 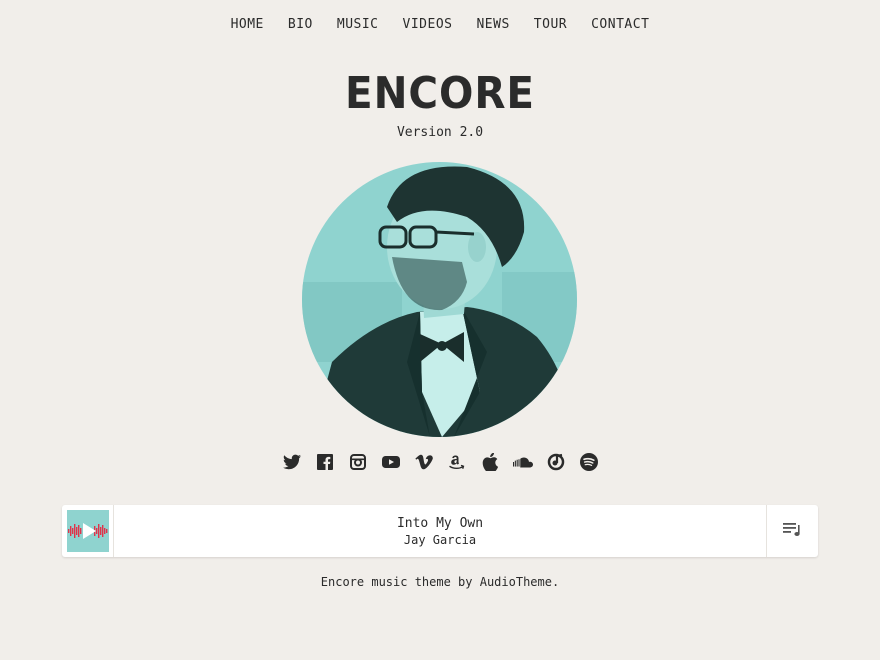 What do you see at coordinates (300, 25) in the screenshot?
I see `nav-item-bio: BIO` at bounding box center [300, 25].